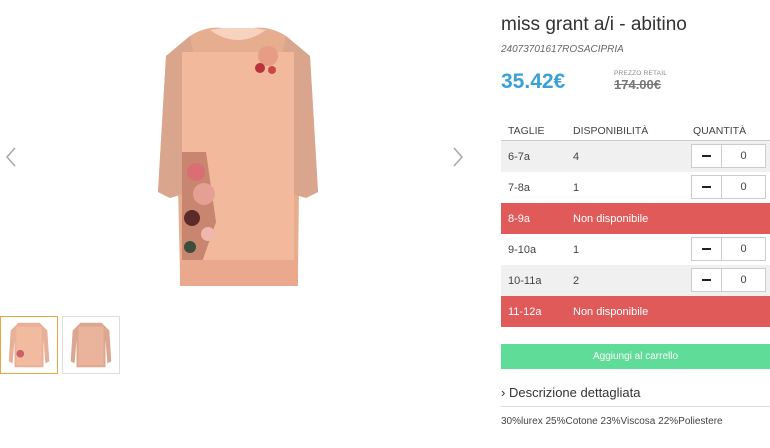 The image size is (770, 448). I want to click on size-table-header: TAGLIE DISPONIBILITÀ QUANTITÀ, so click(635, 130).